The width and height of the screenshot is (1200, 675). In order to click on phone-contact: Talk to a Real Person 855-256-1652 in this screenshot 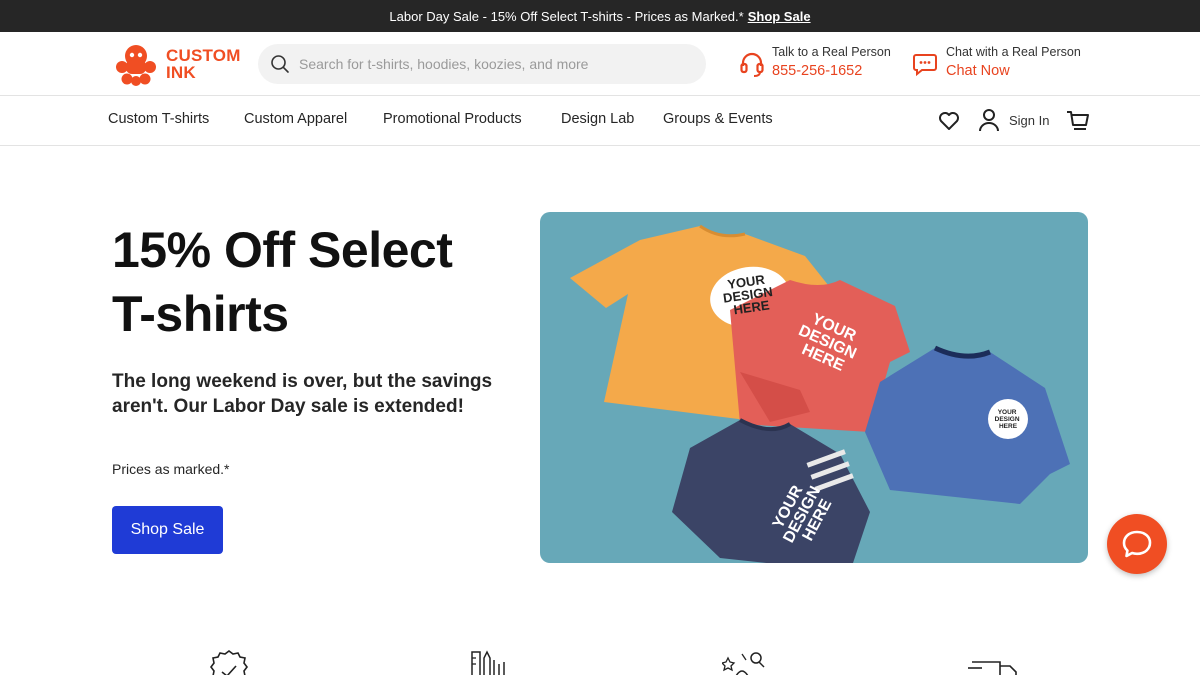, I will do `click(815, 63)`.